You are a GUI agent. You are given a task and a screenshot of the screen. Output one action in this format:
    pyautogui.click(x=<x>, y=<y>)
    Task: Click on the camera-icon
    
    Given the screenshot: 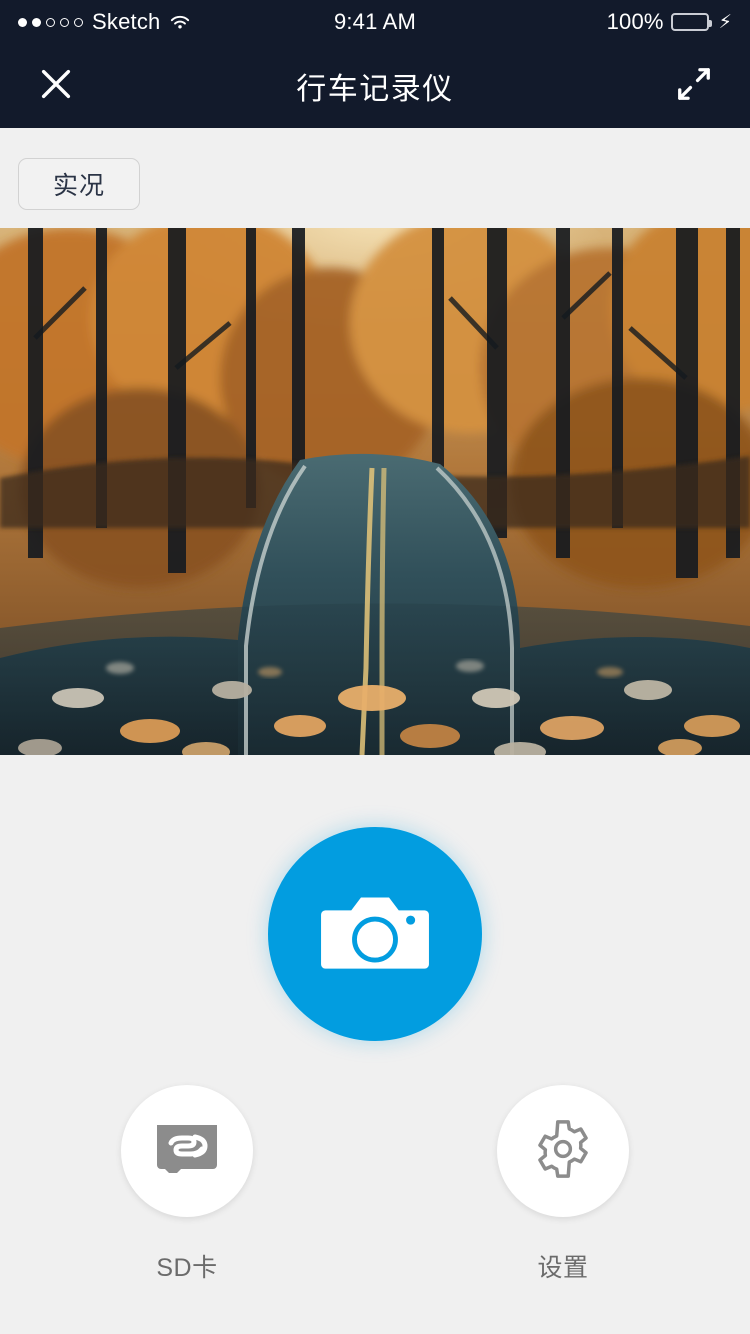 What is the action you would take?
    pyautogui.click(x=375, y=934)
    